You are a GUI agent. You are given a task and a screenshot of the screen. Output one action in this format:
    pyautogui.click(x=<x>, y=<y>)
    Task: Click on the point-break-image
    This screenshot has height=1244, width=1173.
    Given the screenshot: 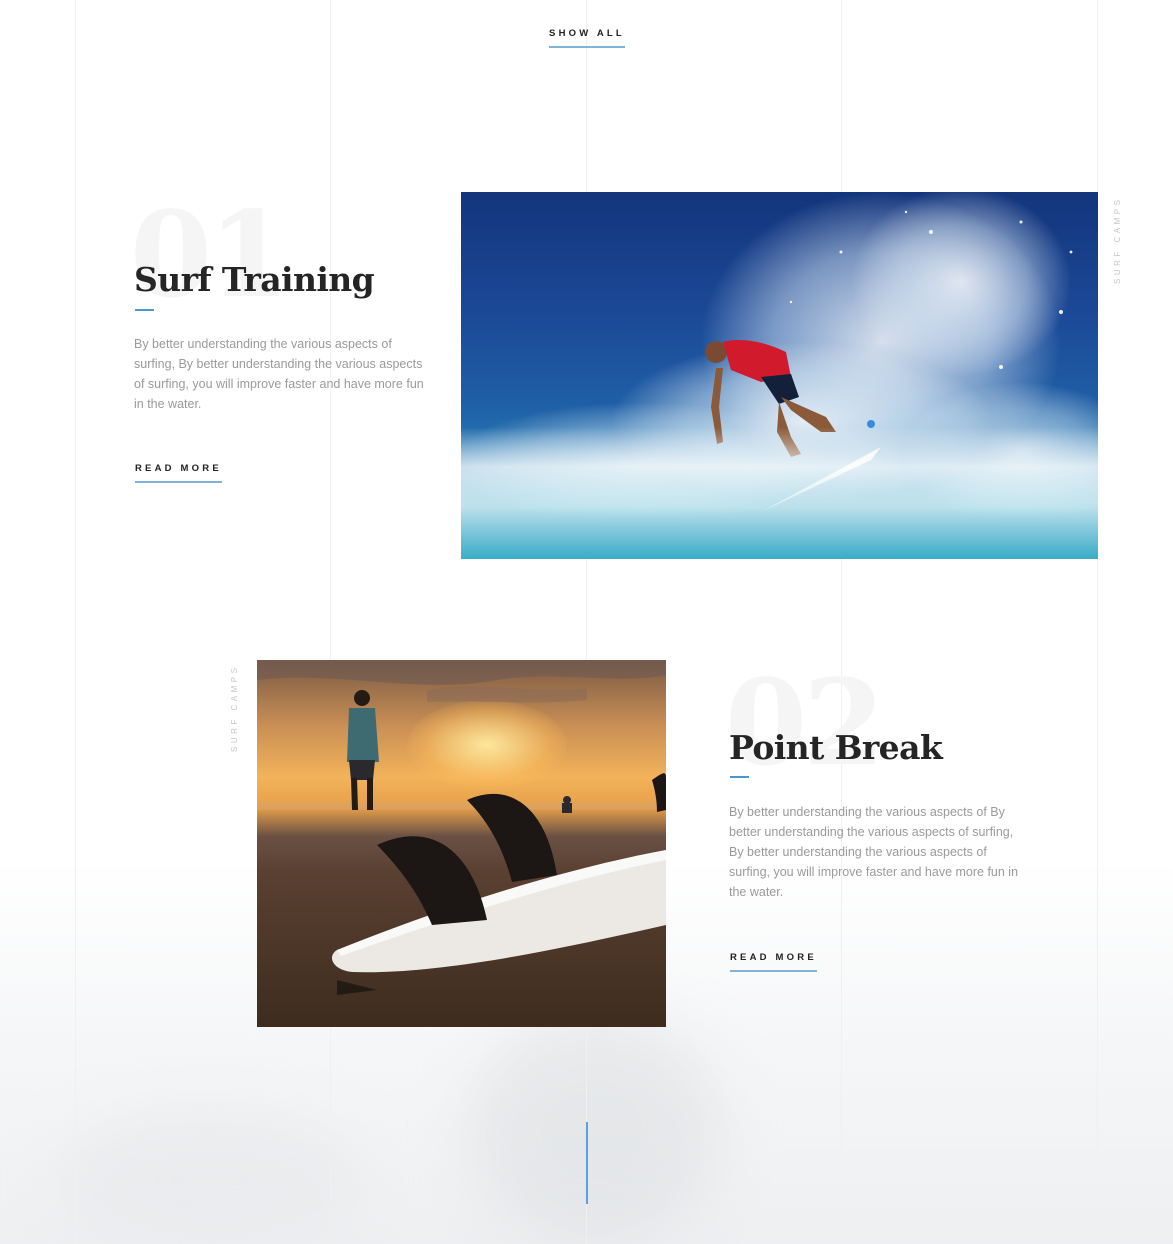 What is the action you would take?
    pyautogui.click(x=461, y=843)
    